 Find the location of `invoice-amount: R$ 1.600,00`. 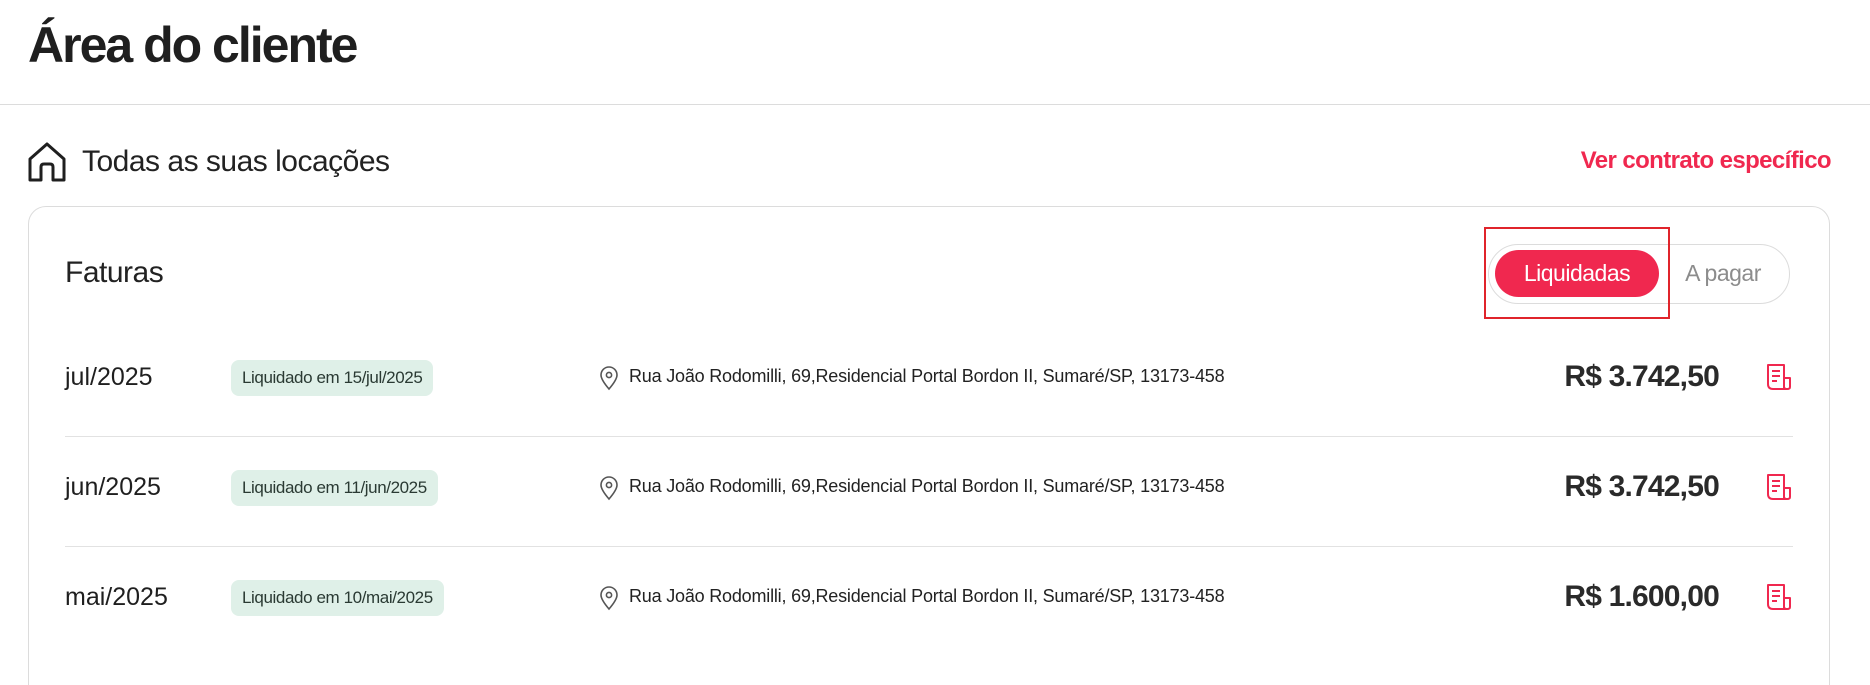

invoice-amount: R$ 1.600,00 is located at coordinates (1641, 596).